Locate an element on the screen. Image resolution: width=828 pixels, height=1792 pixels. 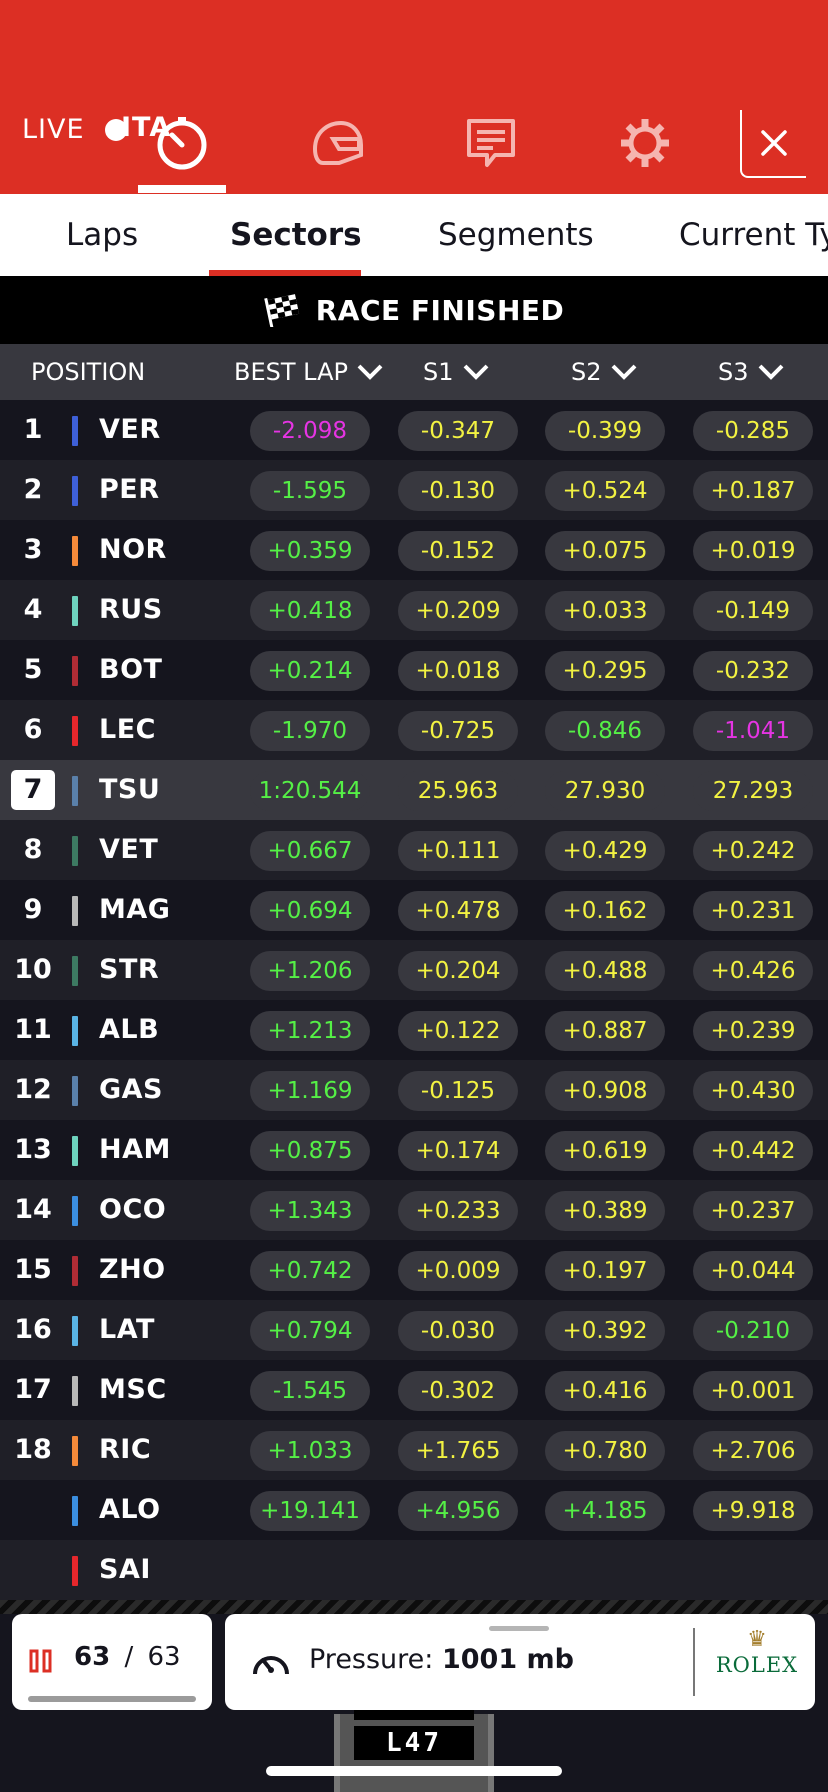
sub-tabs: Laps Sectors Segments Current Ty is located at coordinates (414, 235).